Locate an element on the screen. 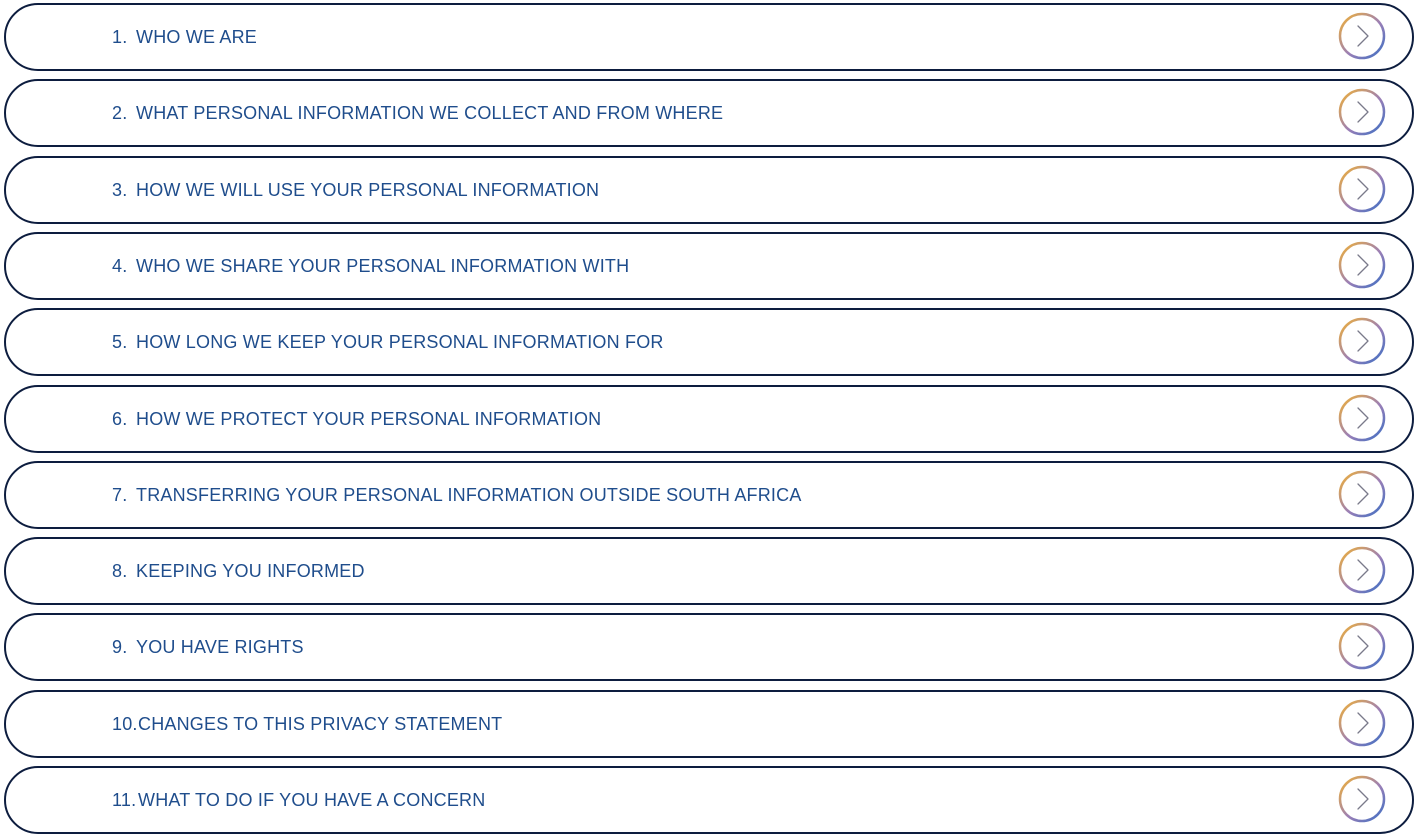  section-number: 9. is located at coordinates (120, 646).